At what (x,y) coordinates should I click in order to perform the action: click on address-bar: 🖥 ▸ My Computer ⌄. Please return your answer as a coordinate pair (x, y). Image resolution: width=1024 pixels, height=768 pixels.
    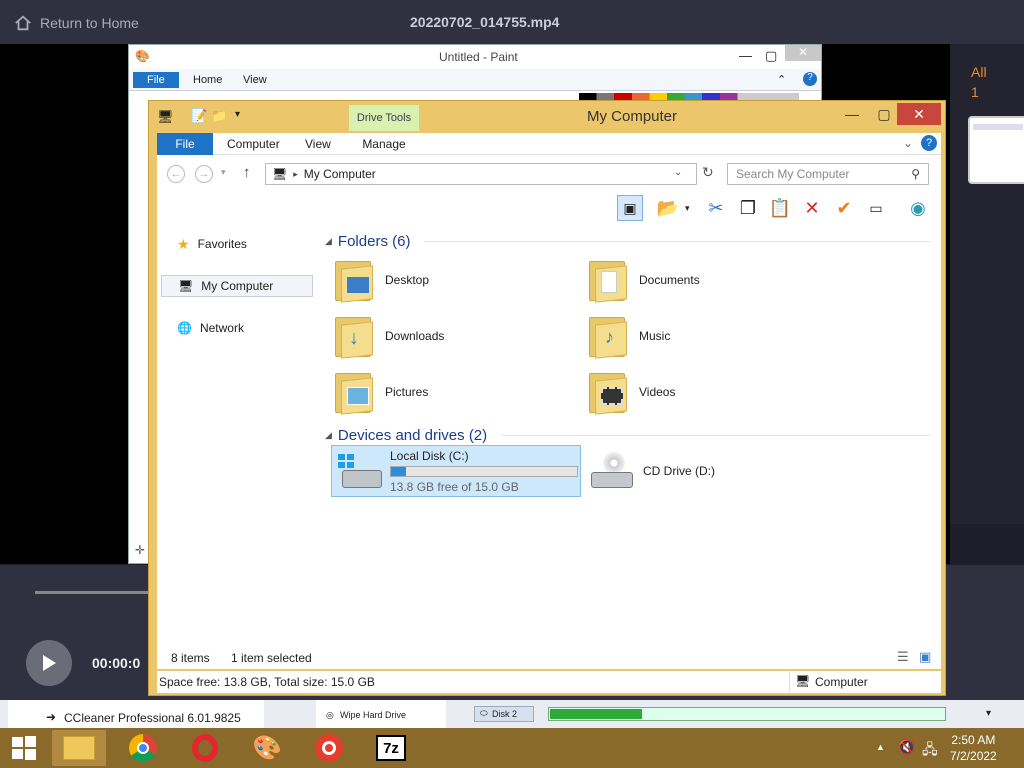
    Looking at the image, I should click on (481, 174).